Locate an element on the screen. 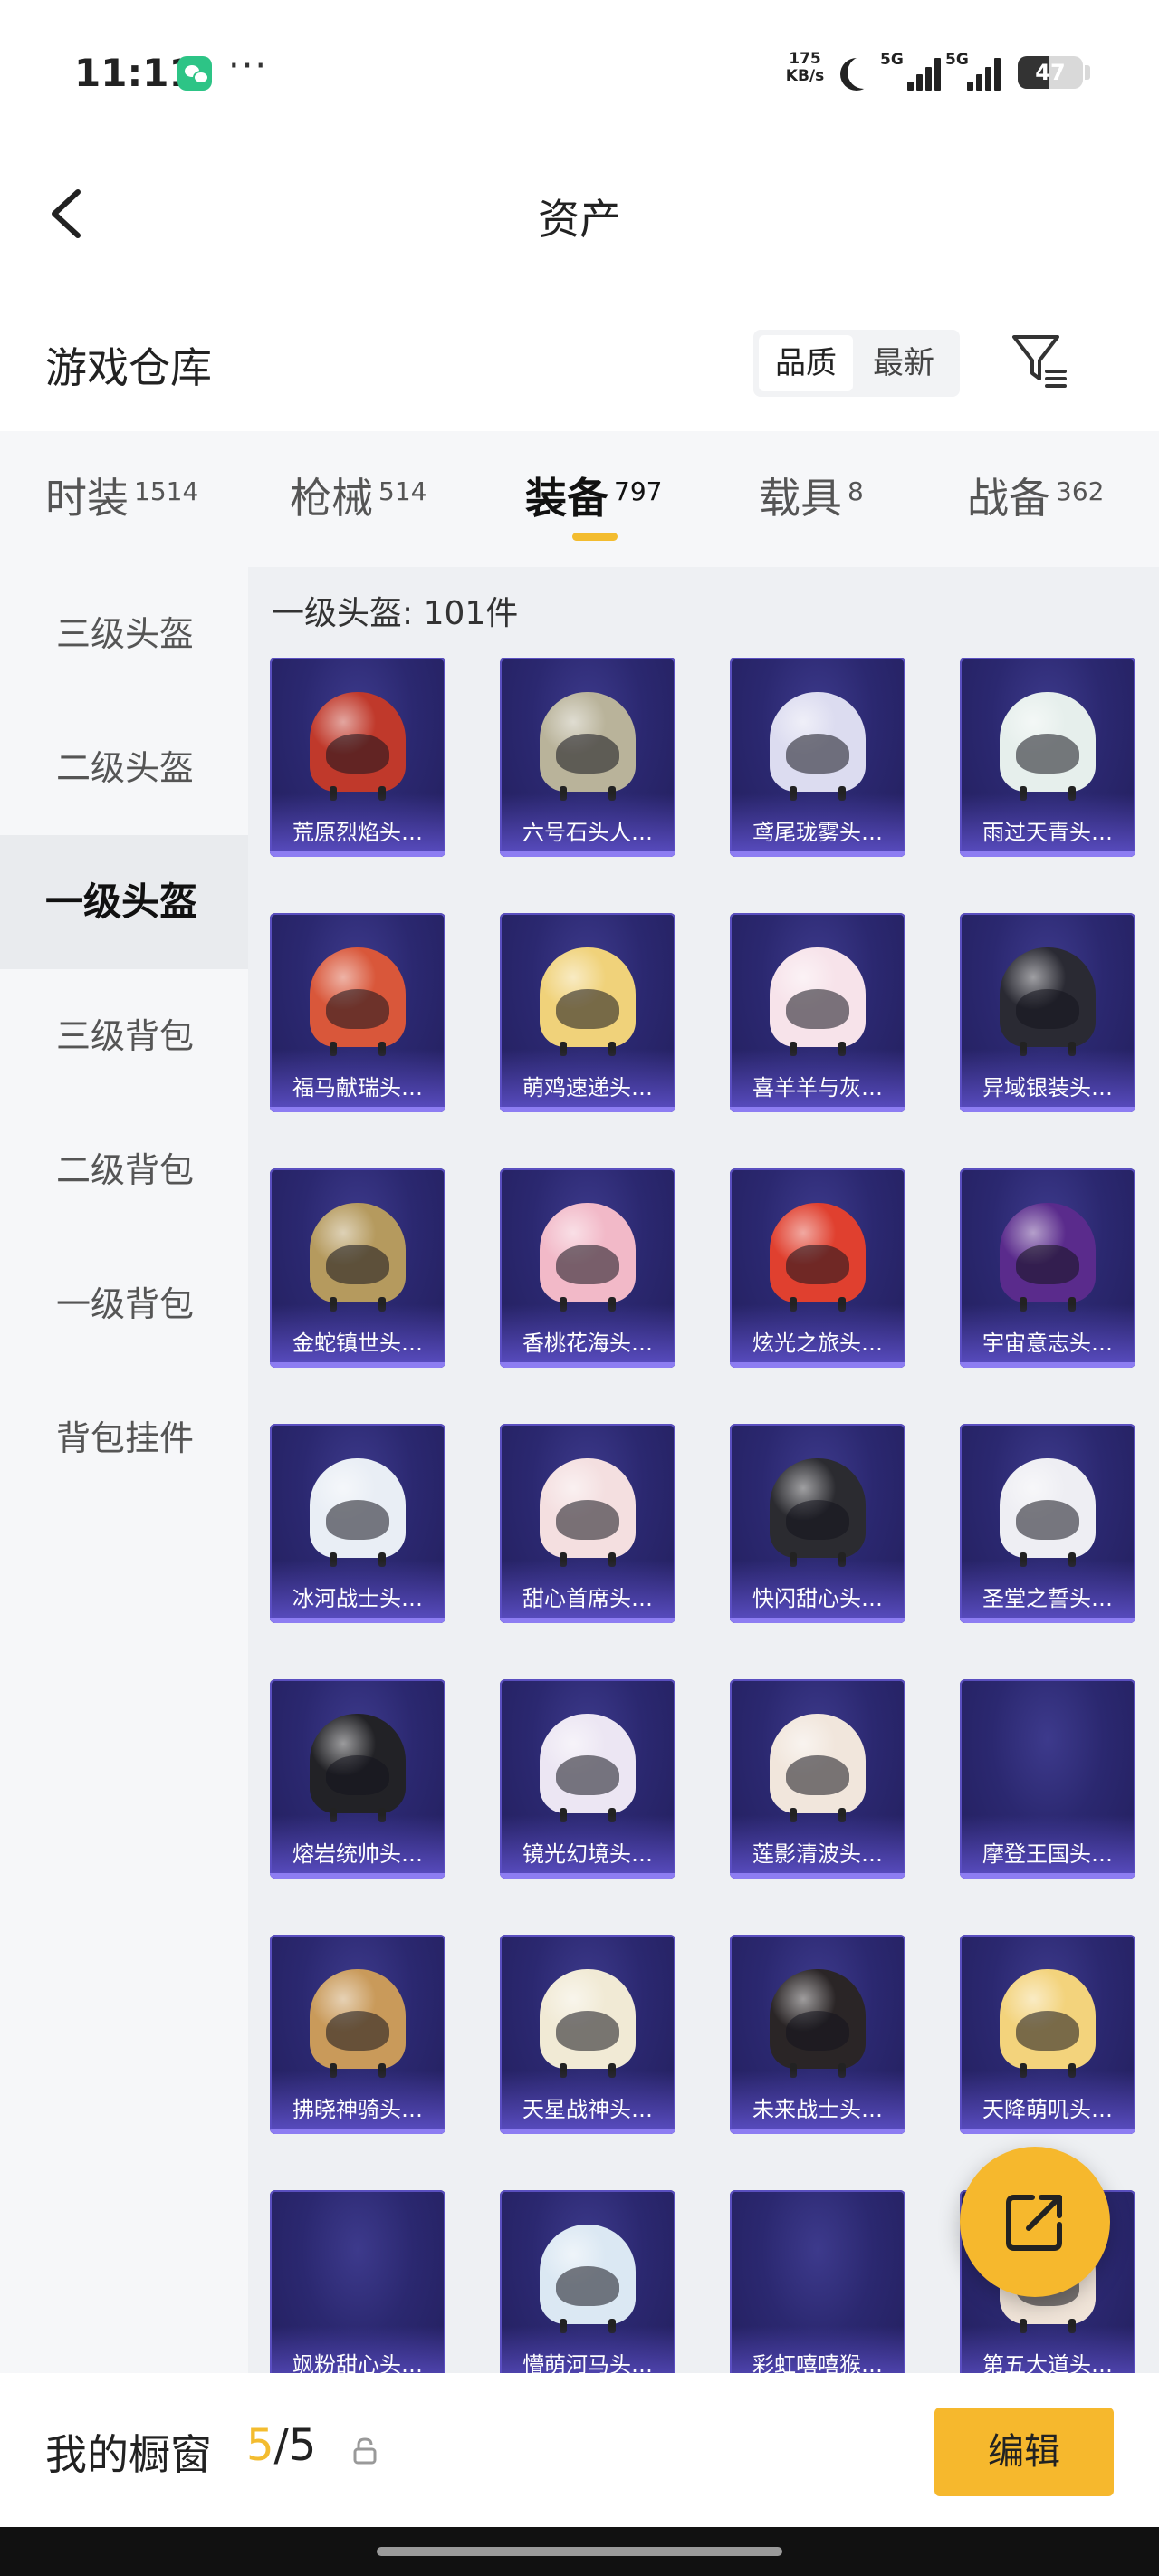  sidebar-item-backpack-charm: 背包挂件 is located at coordinates (124, 1438).